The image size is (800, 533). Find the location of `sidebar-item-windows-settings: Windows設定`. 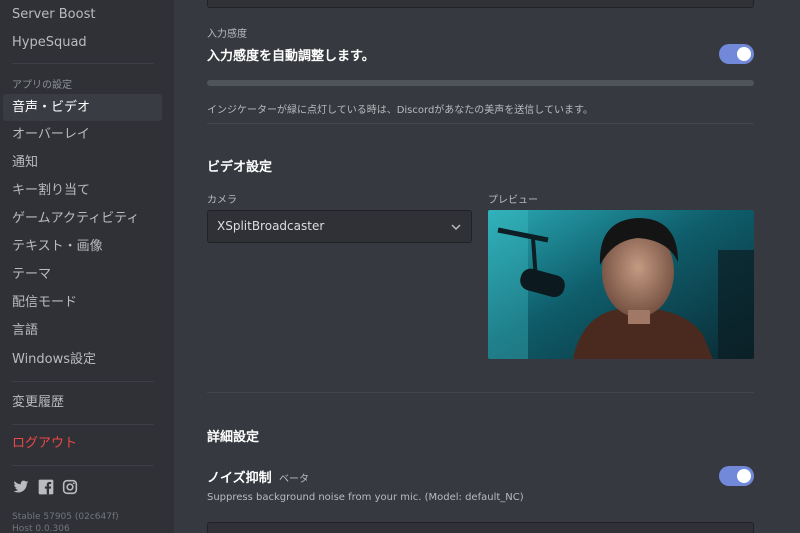

sidebar-item-windows-settings: Windows設定 is located at coordinates (82, 359).